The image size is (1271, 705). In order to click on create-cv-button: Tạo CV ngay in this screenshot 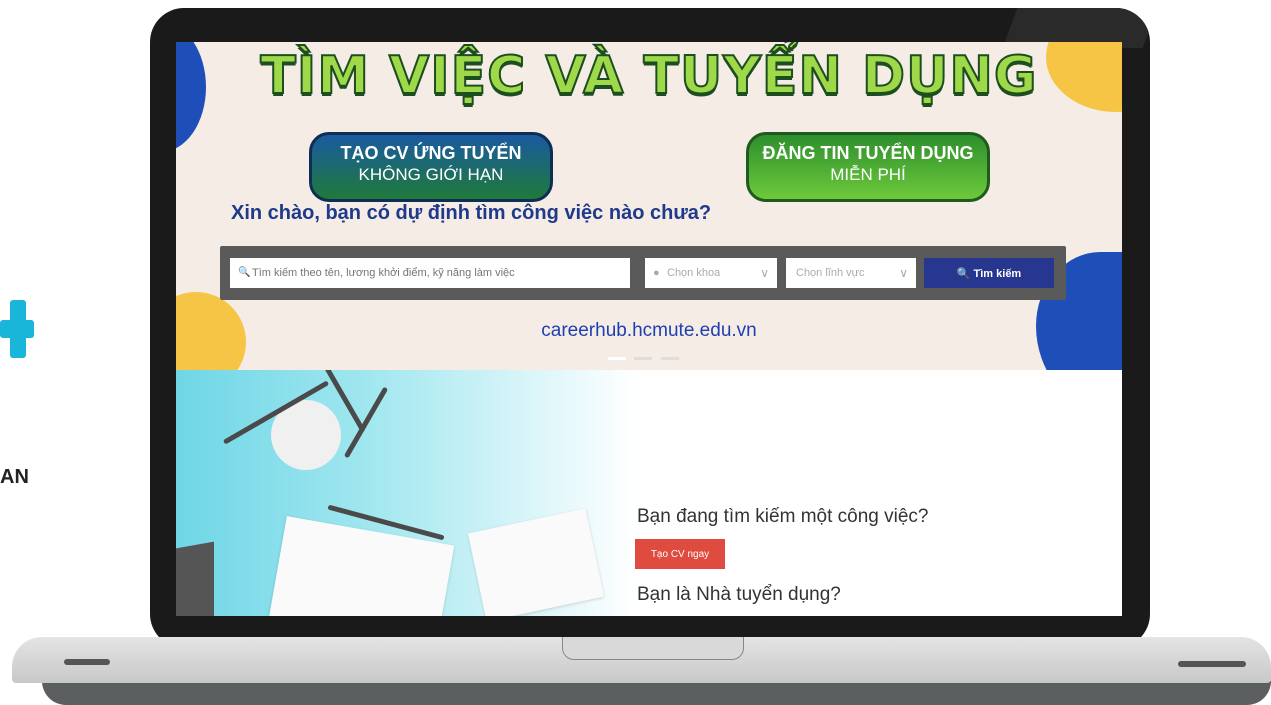, I will do `click(680, 554)`.